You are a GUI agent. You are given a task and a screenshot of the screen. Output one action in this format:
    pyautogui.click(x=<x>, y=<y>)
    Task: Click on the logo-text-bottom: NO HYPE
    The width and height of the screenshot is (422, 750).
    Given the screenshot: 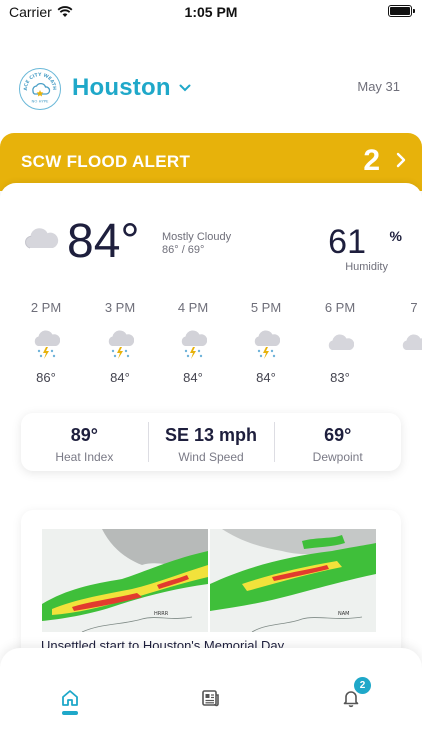 What is the action you would take?
    pyautogui.click(x=40, y=101)
    